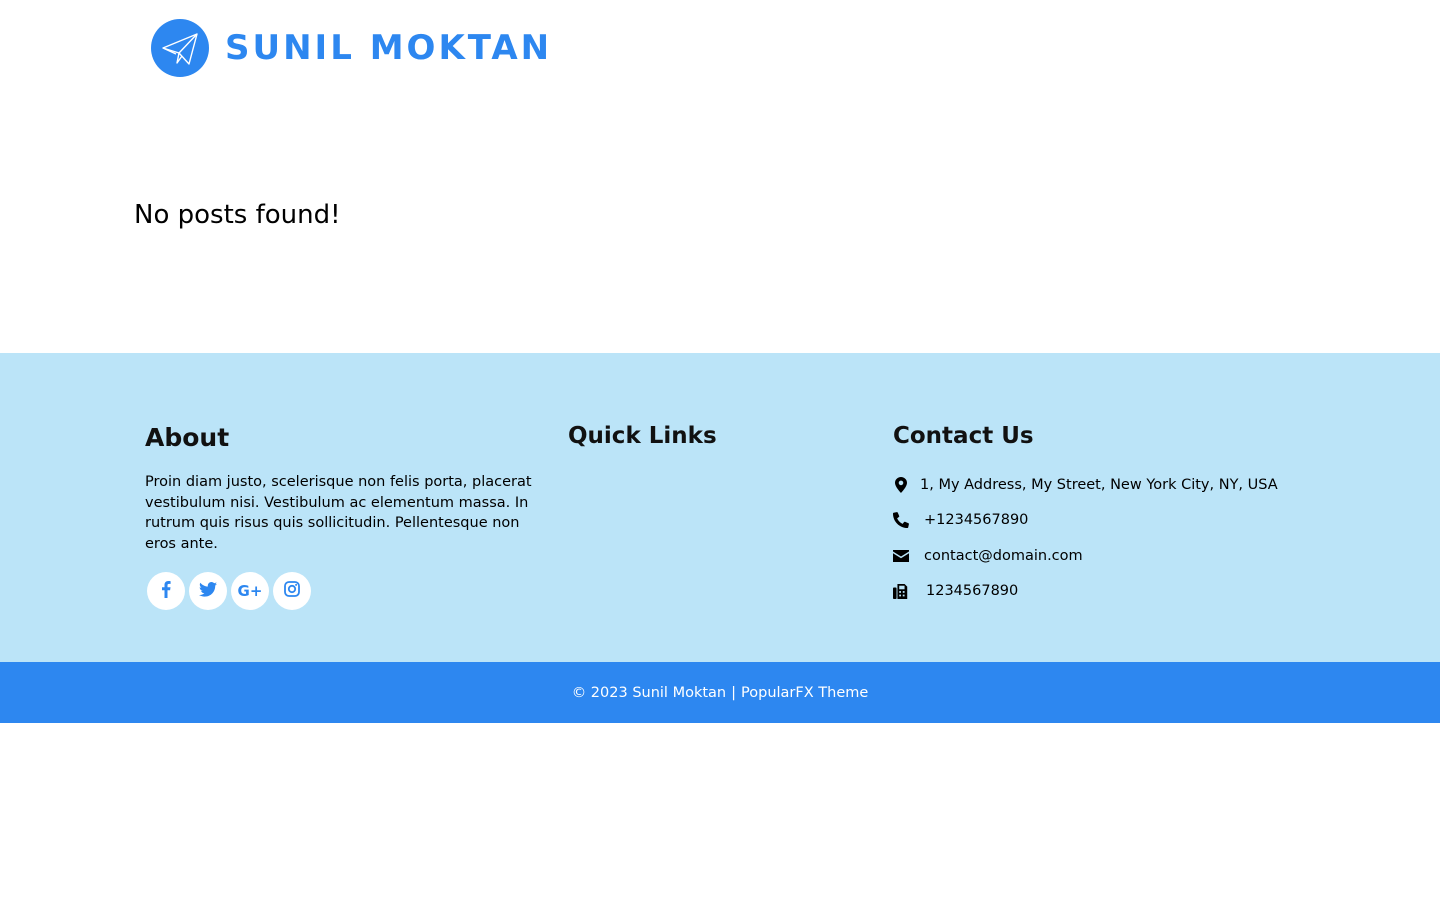 The width and height of the screenshot is (1440, 900). I want to click on map-marker-icon, so click(901, 484).